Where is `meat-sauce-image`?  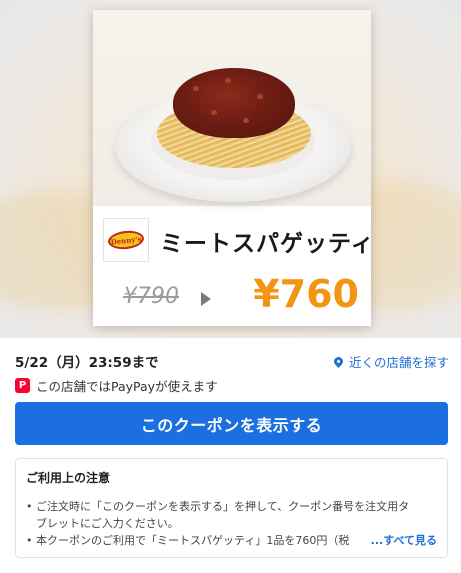
meat-sauce-image is located at coordinates (234, 103).